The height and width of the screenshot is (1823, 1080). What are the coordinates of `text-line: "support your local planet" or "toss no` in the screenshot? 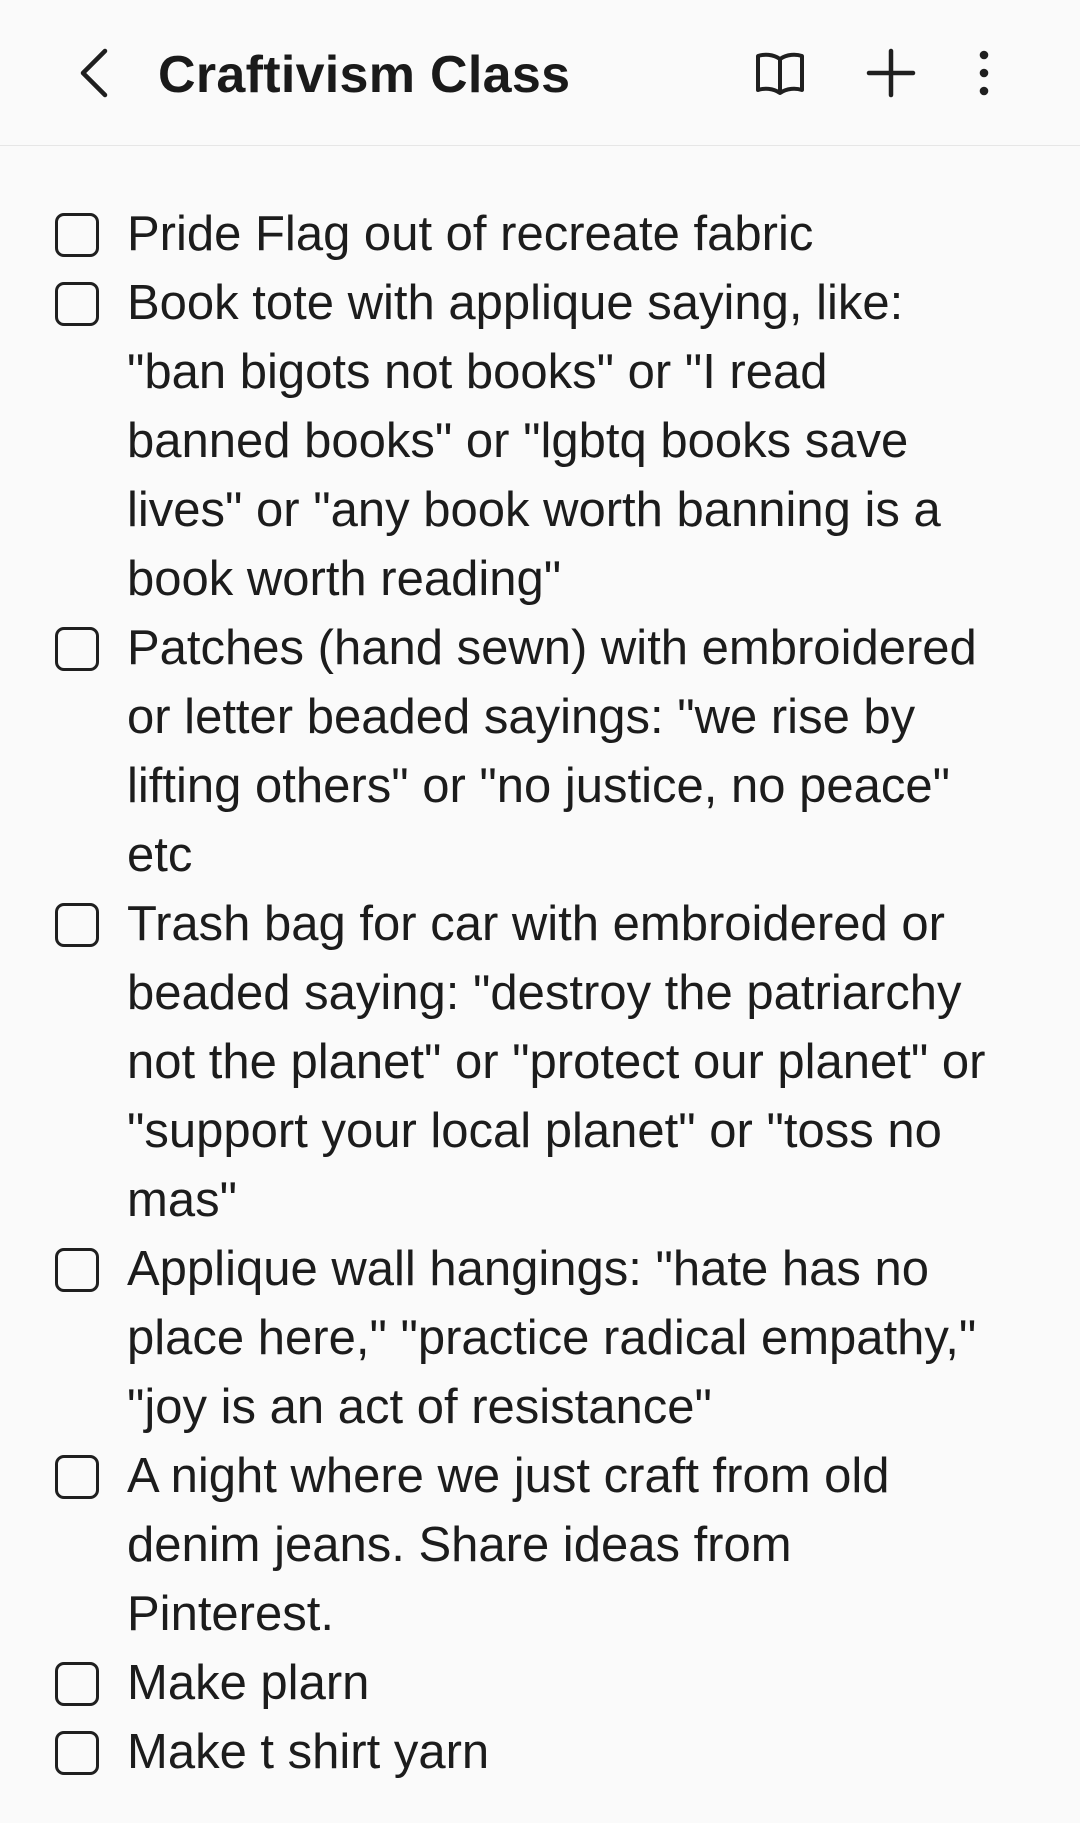 It's located at (534, 1131).